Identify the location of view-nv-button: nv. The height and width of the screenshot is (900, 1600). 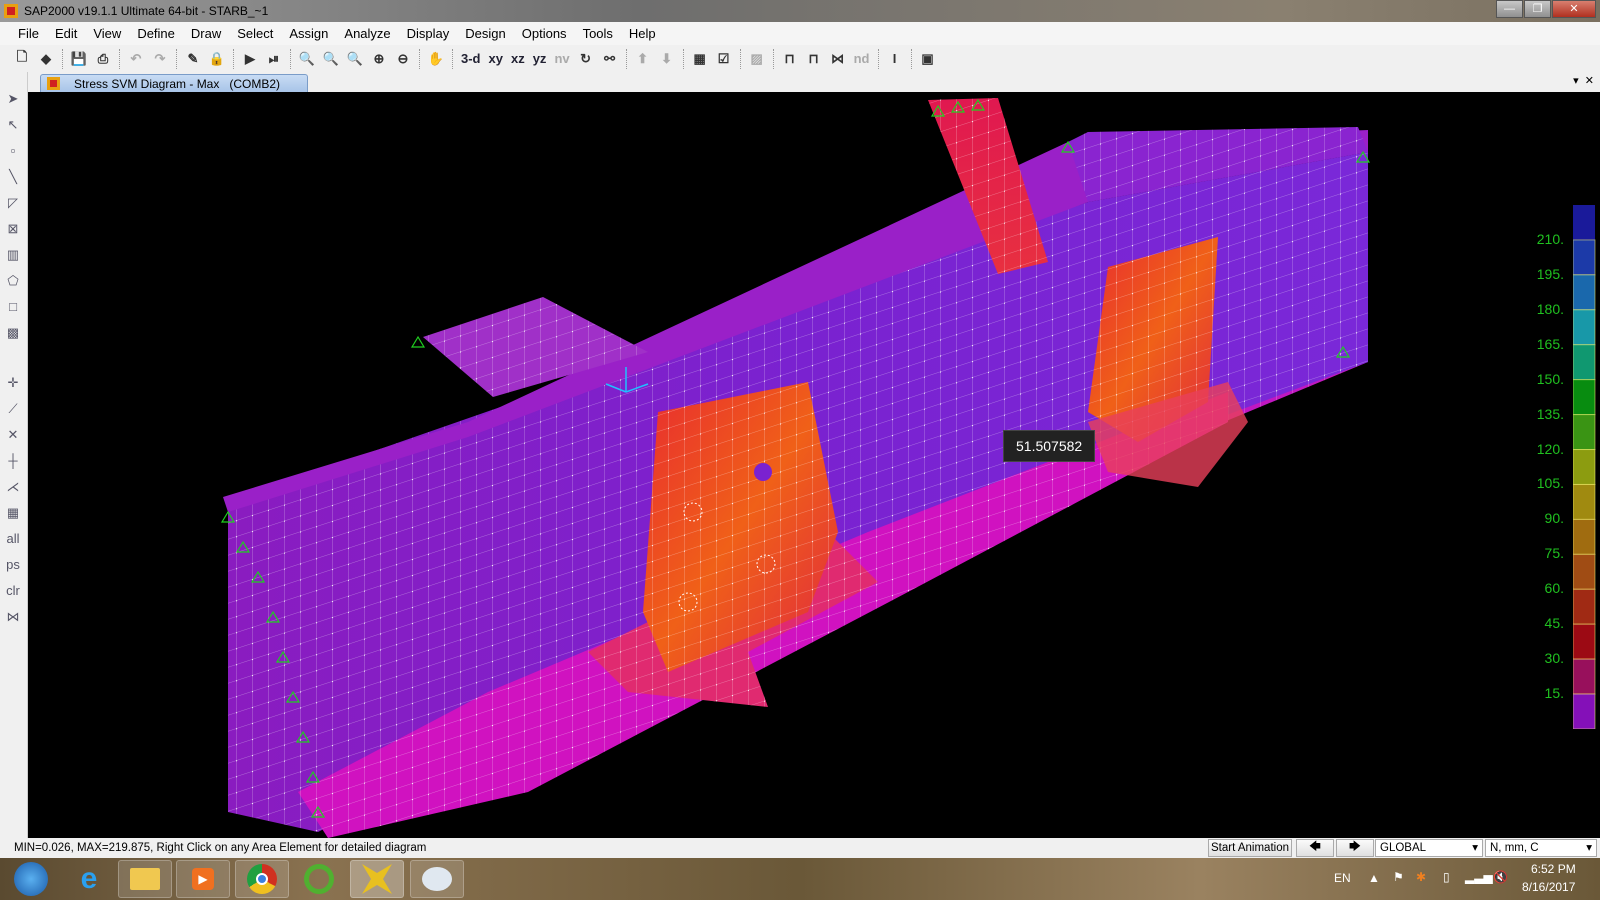
(561, 59).